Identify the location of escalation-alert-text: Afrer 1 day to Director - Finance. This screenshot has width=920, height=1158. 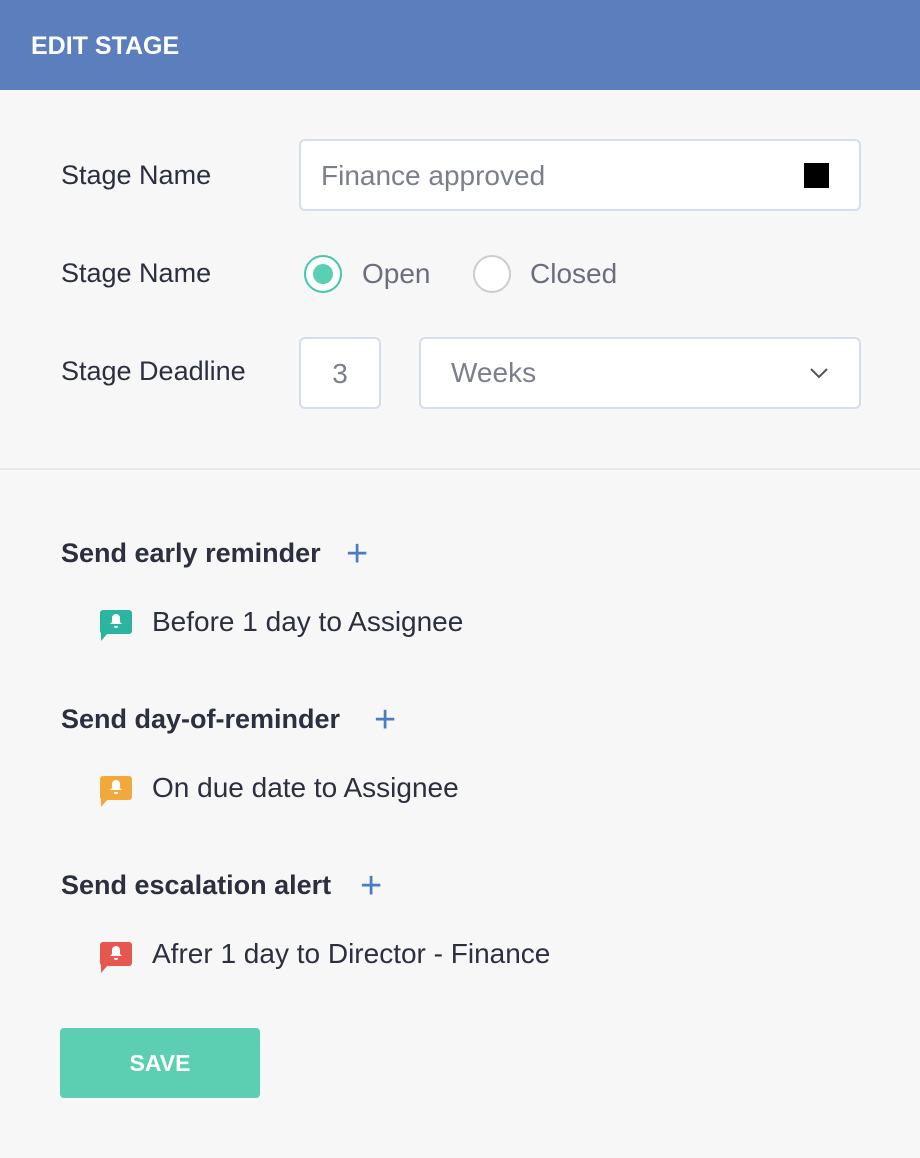
(351, 953).